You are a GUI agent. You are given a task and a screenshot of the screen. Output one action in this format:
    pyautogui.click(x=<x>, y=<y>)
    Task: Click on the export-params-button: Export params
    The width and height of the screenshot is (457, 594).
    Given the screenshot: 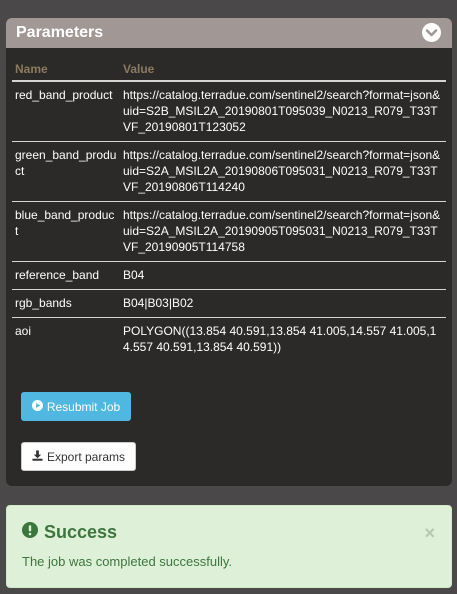 What is the action you would take?
    pyautogui.click(x=78, y=456)
    